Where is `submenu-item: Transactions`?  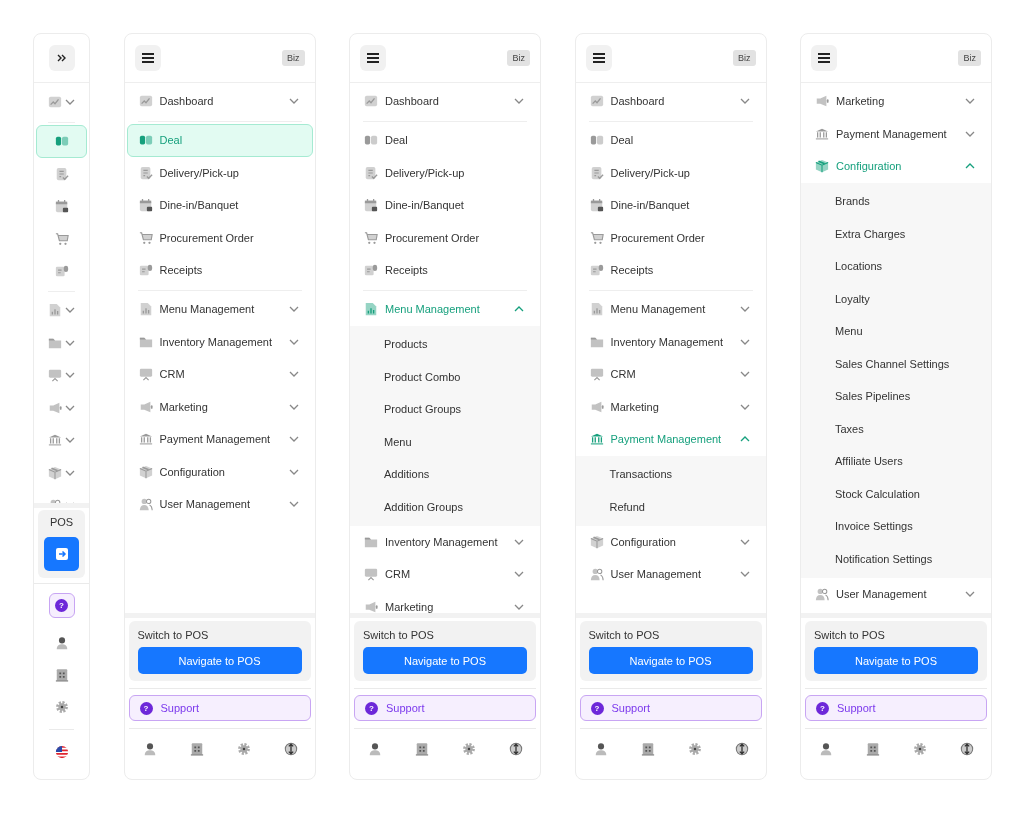
submenu-item: Transactions is located at coordinates (670, 474).